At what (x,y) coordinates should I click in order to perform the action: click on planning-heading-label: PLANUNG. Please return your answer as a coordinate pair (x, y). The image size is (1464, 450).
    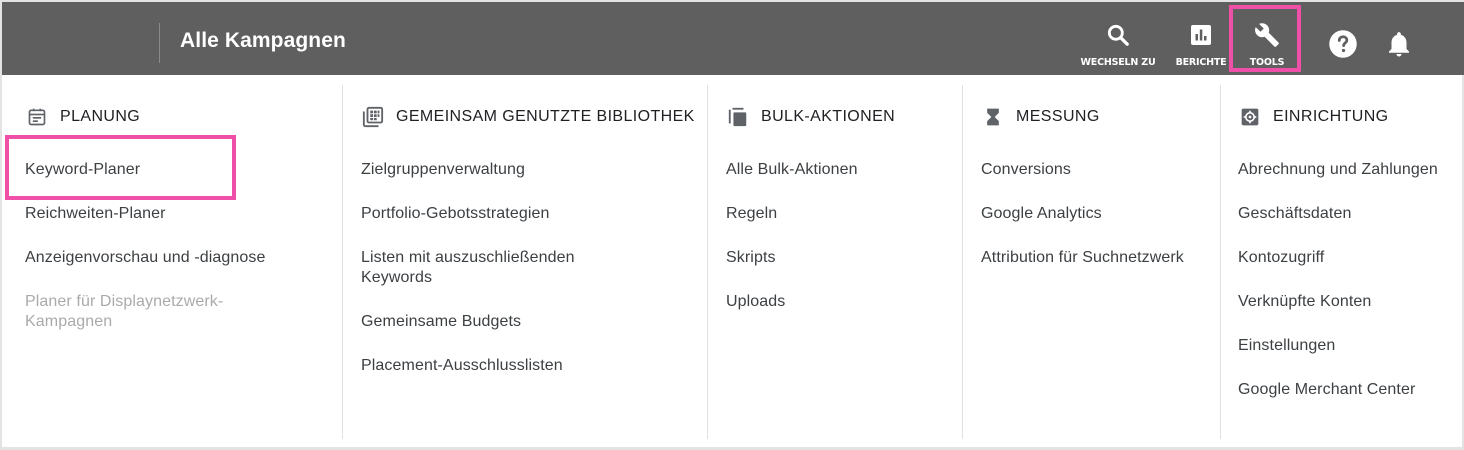
    Looking at the image, I should click on (100, 116).